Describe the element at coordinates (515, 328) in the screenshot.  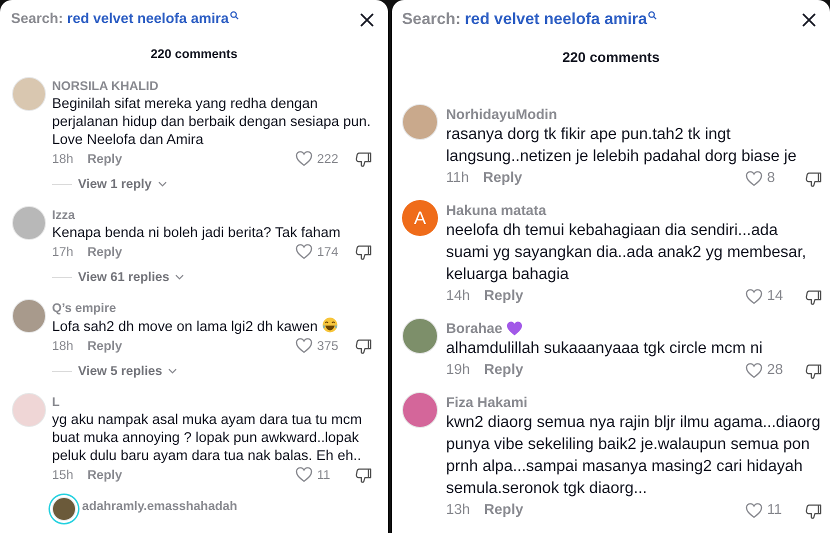
I see `heart-emoji-icon` at that location.